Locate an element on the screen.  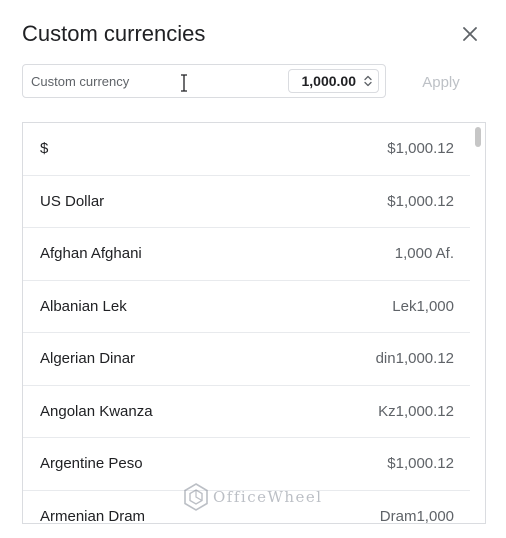
currency-name: Angolan Kwanza is located at coordinates (96, 411).